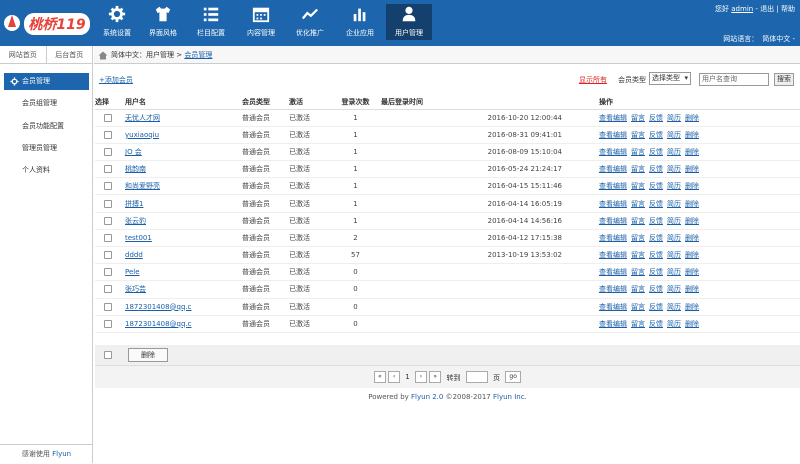 This screenshot has width=800, height=464. What do you see at coordinates (379, 377) in the screenshot?
I see `first-page-button: «` at bounding box center [379, 377].